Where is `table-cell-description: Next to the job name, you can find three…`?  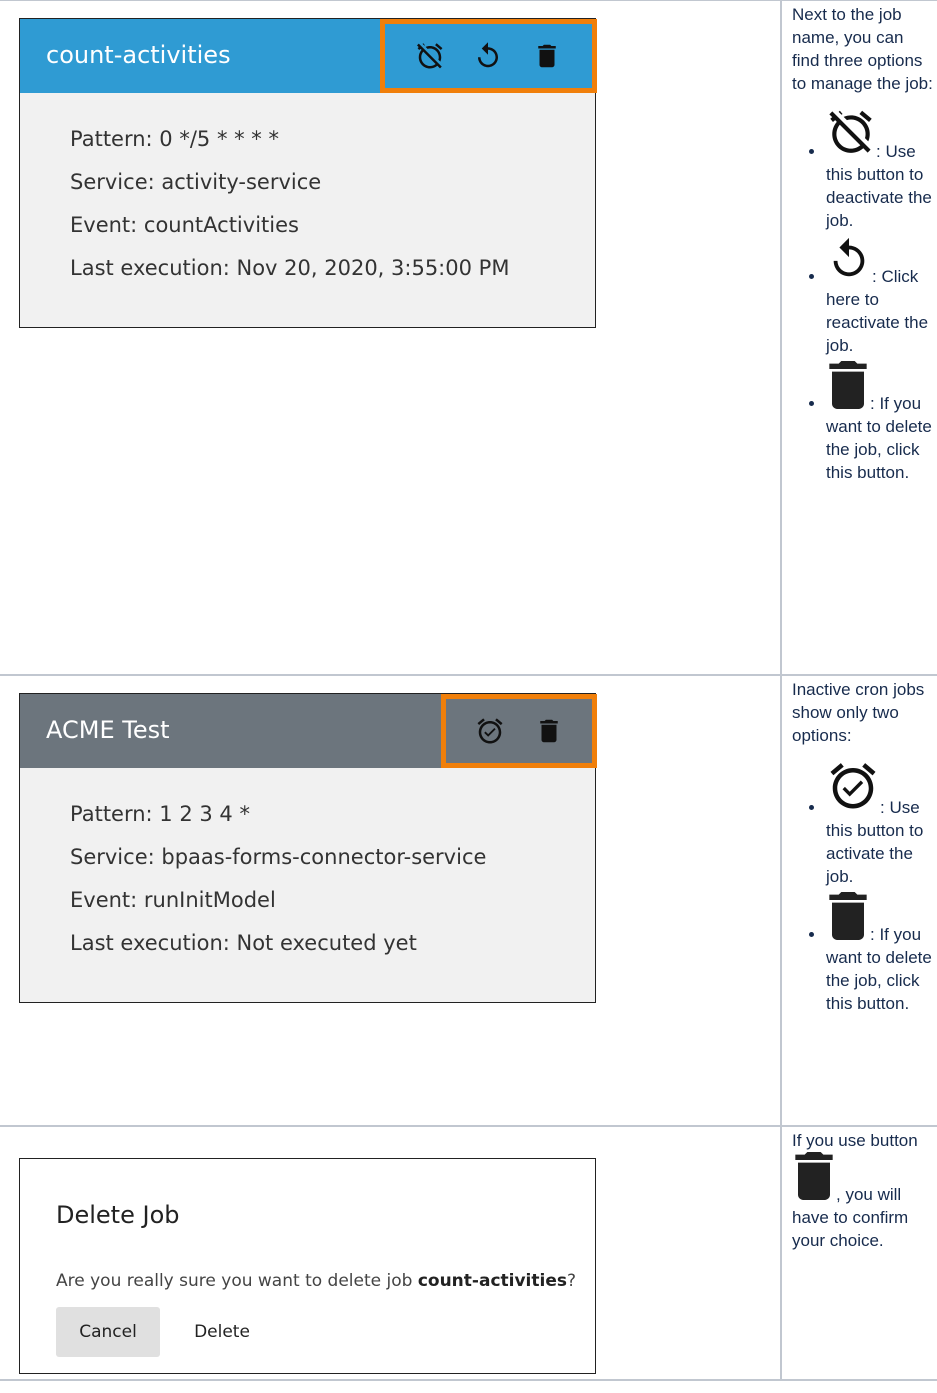 table-cell-description: Next to the job name, you can find three… is located at coordinates (858, 338).